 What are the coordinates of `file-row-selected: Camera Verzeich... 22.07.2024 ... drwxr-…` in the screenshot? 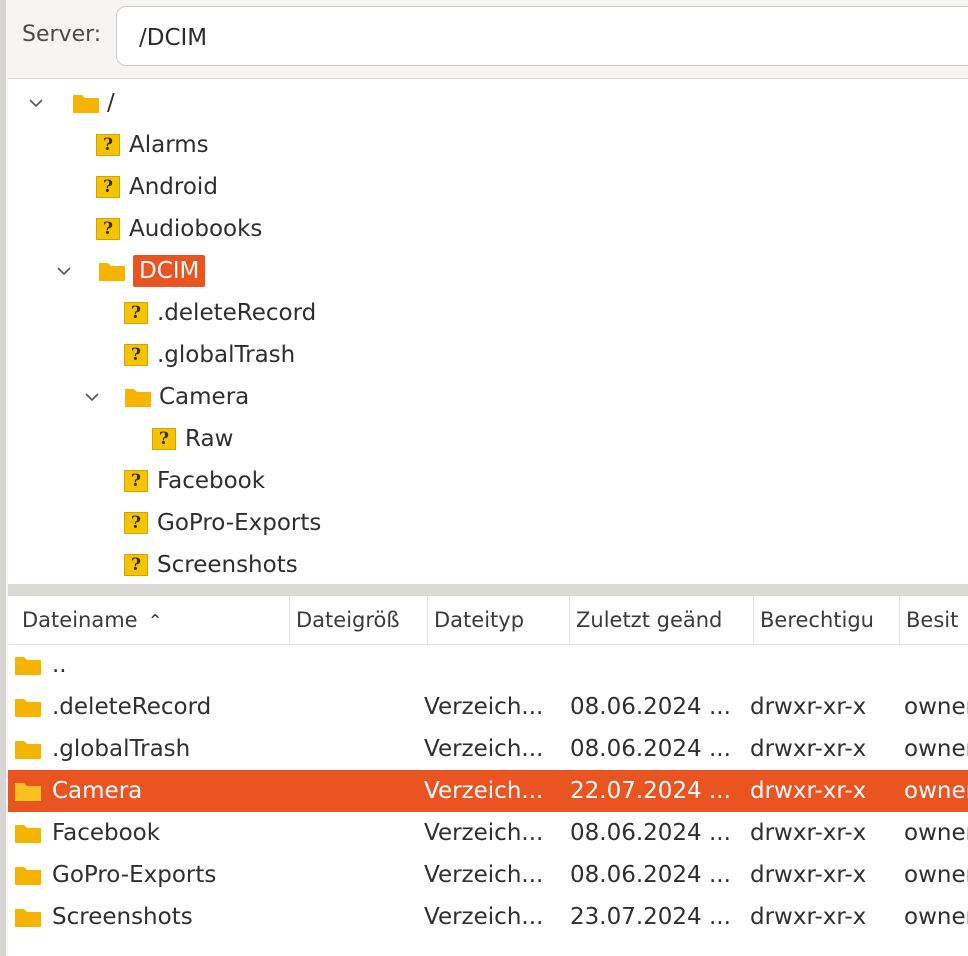 It's located at (488, 791).